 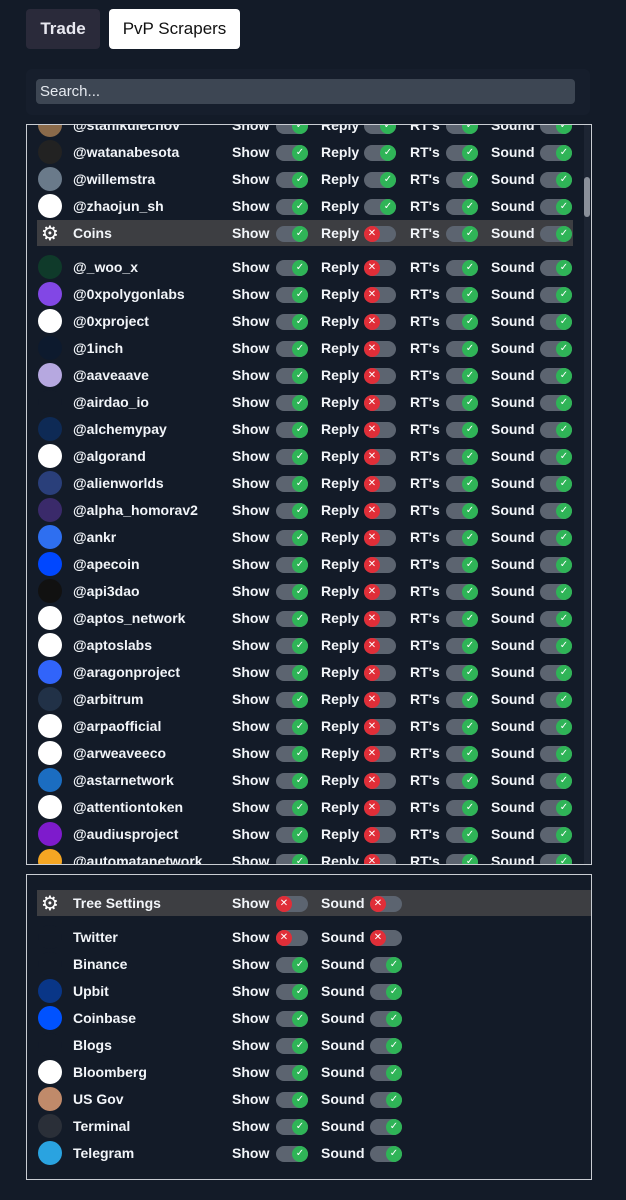 What do you see at coordinates (63, 29) in the screenshot?
I see `tab-trade: Trade` at bounding box center [63, 29].